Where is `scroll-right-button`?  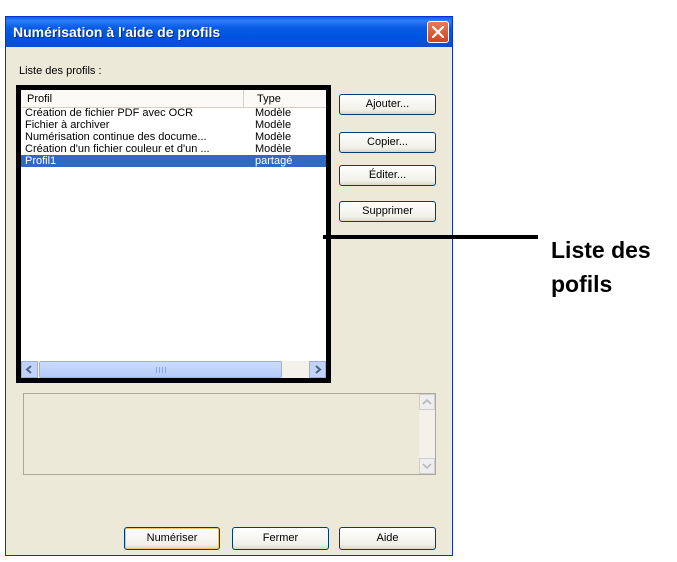
scroll-right-button is located at coordinates (317, 369).